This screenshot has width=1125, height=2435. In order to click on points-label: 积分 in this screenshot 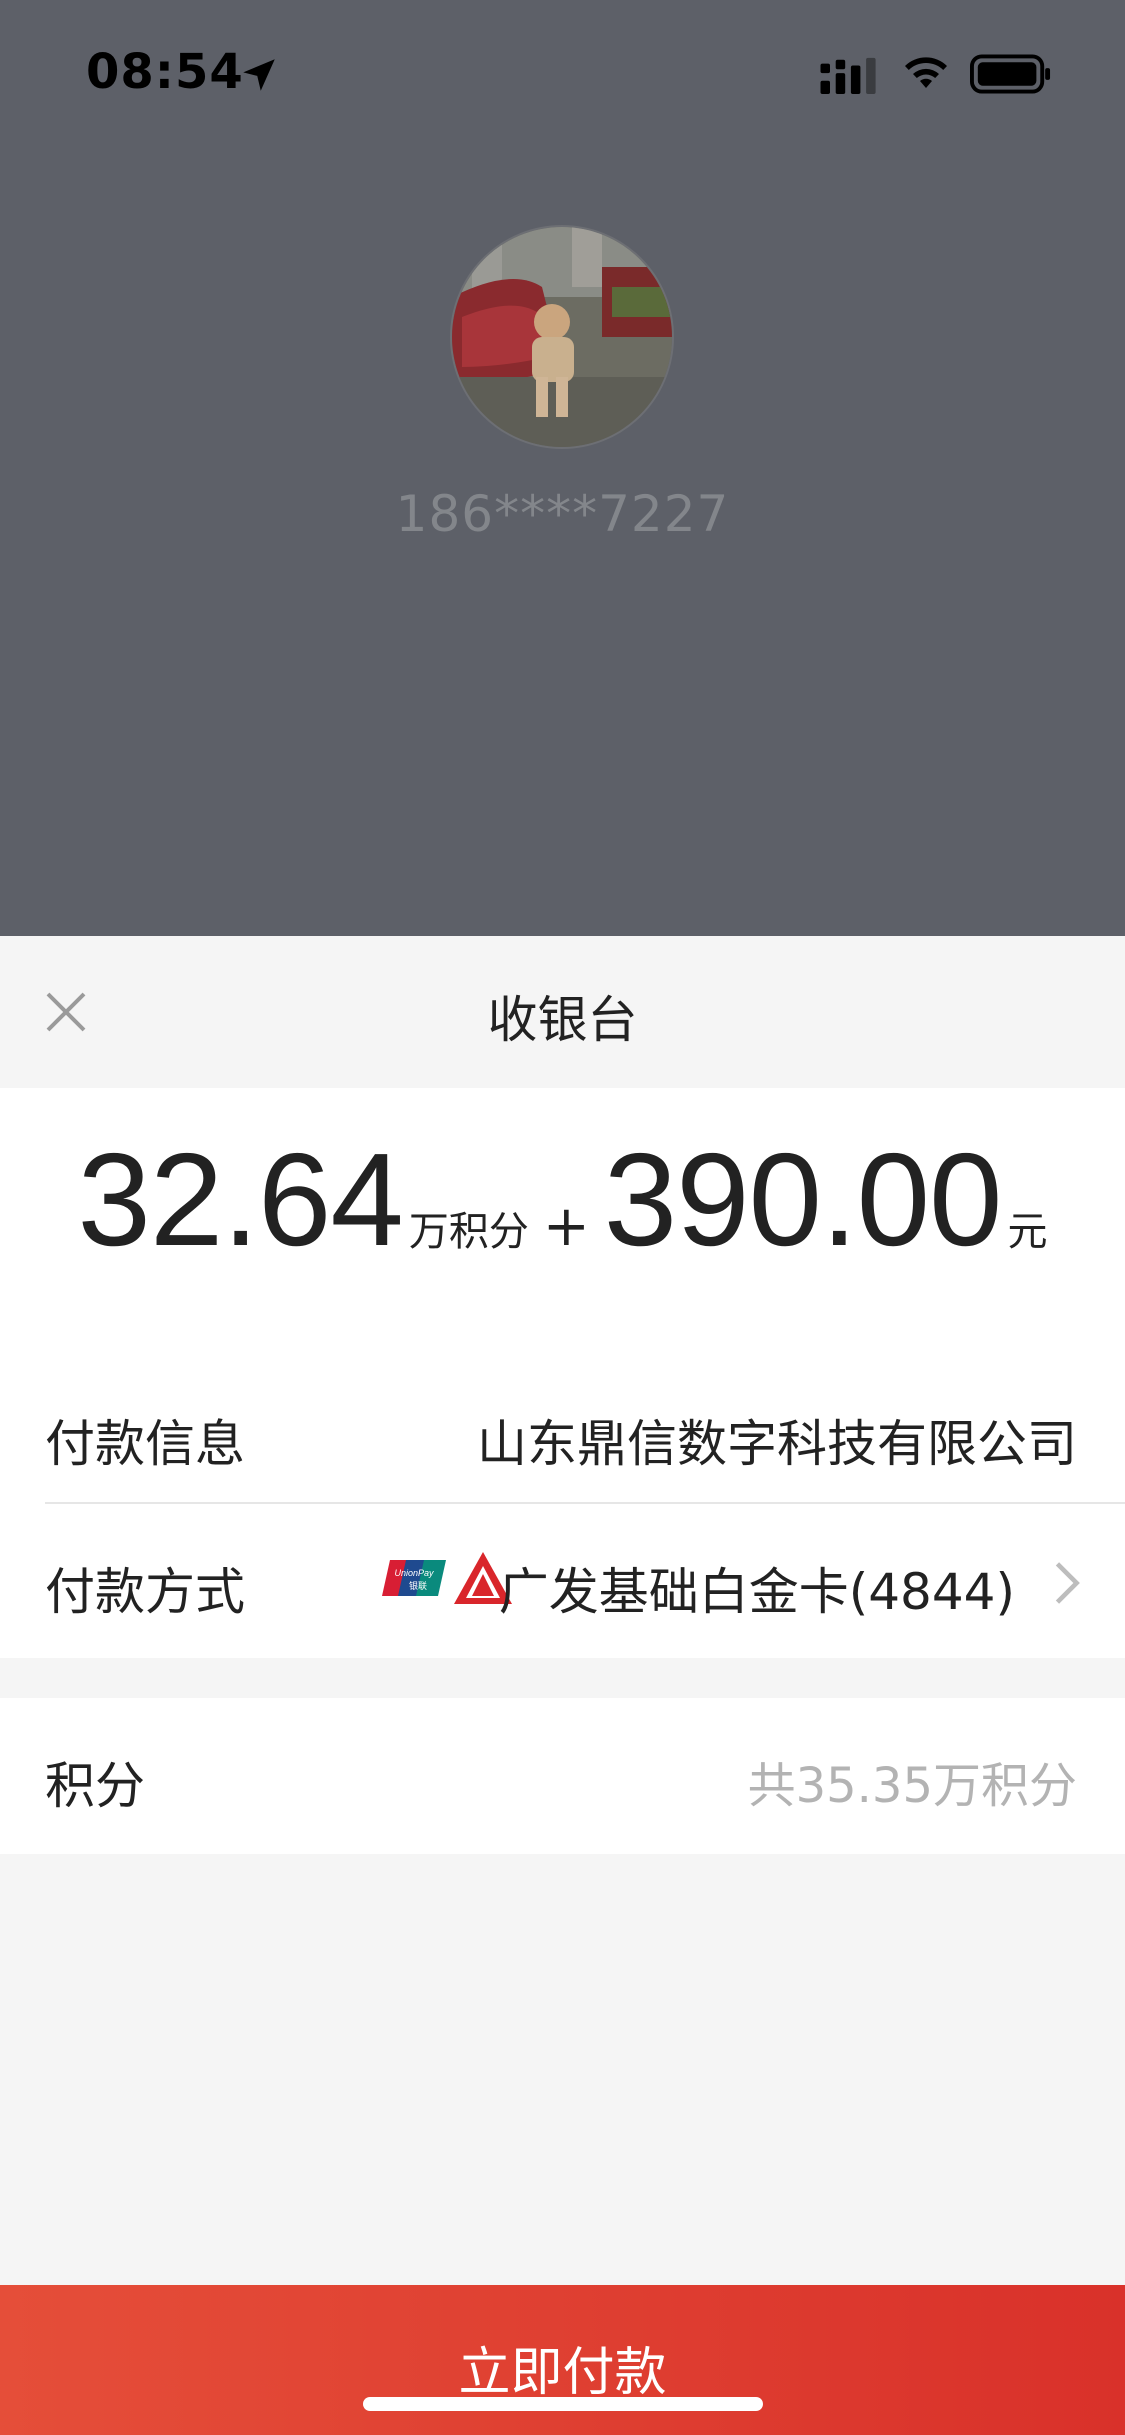, I will do `click(95, 1786)`.